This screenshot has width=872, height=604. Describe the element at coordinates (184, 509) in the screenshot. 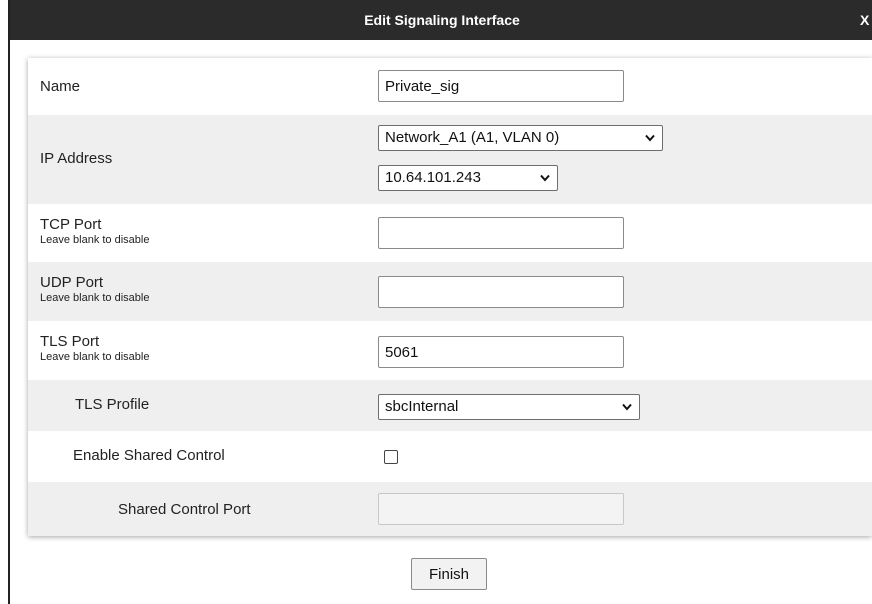

I see `shared-control-port-label: Shared Control Port` at that location.